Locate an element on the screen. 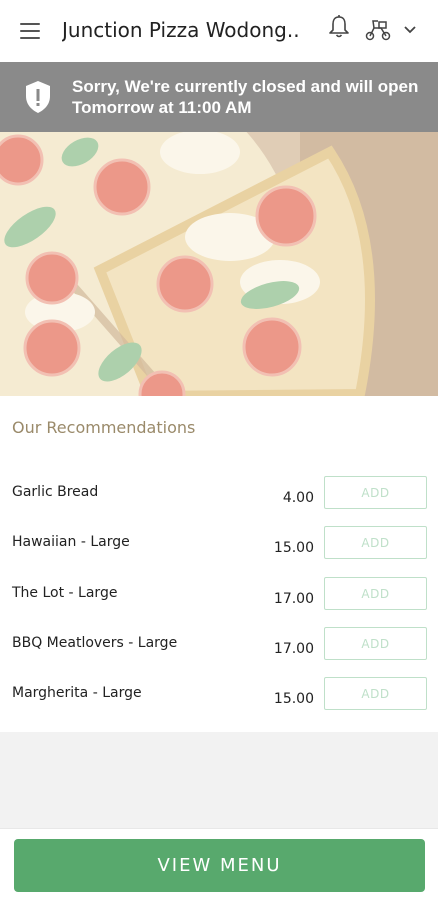 The image size is (438, 900). item-name: Hawaiian - Large is located at coordinates (71, 542).